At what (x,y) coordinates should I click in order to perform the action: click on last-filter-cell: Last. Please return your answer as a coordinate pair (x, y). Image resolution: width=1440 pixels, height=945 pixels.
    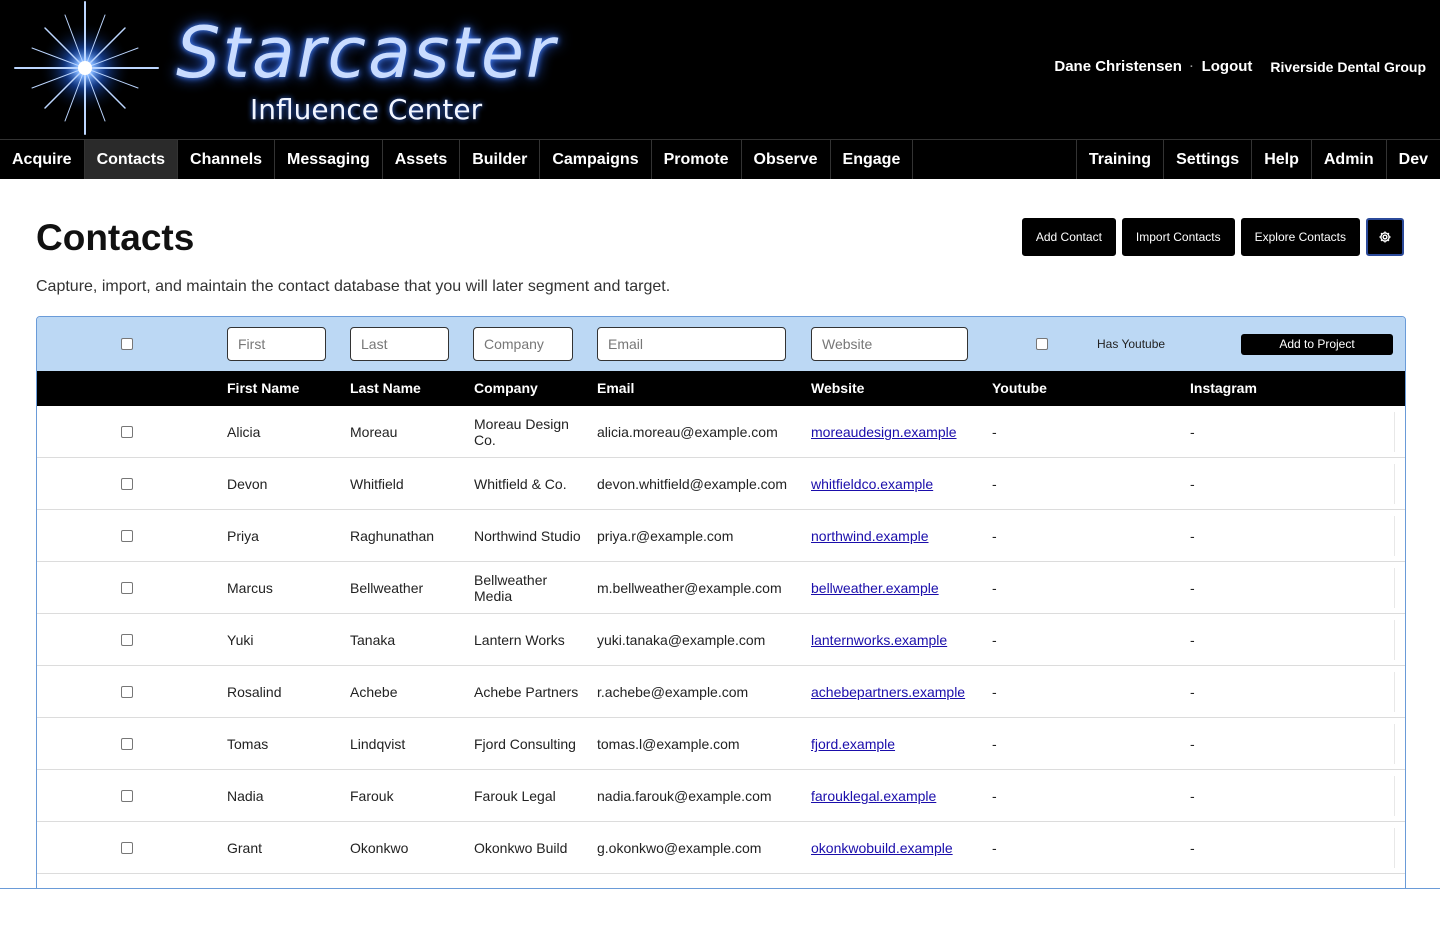
    Looking at the image, I should click on (399, 344).